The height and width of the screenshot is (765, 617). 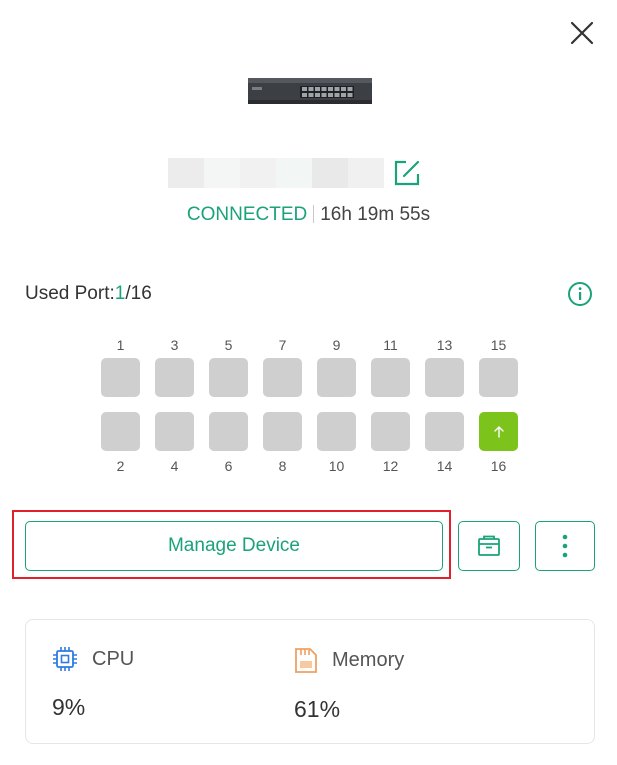 What do you see at coordinates (317, 709) in the screenshot?
I see `memory-value: 61%` at bounding box center [317, 709].